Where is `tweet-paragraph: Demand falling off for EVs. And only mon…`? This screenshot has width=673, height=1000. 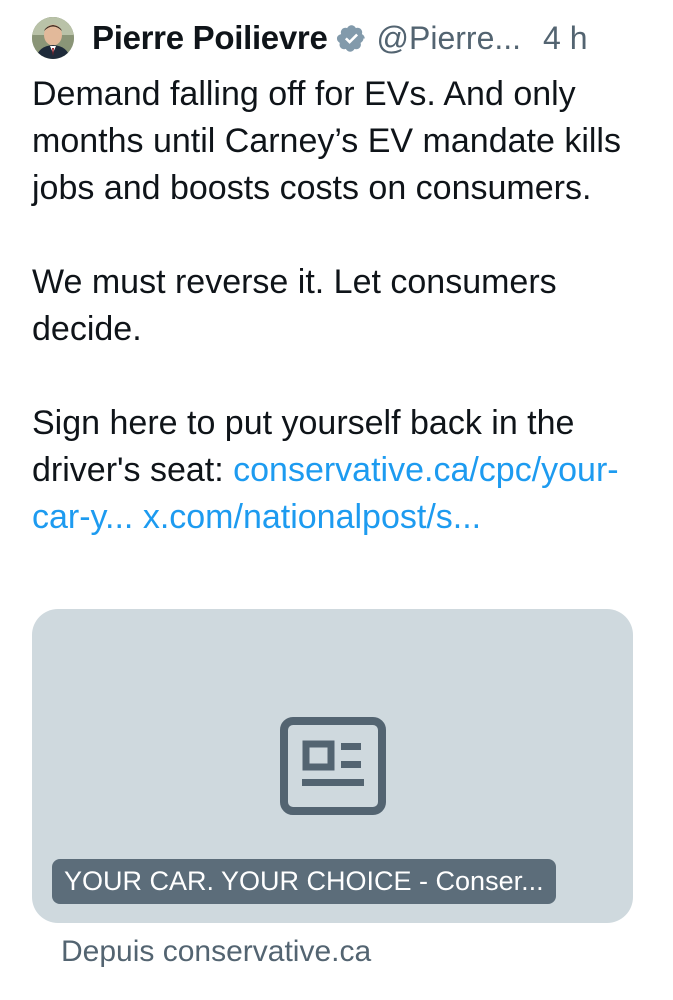
tweet-paragraph: Demand falling off for EVs. And only mon… is located at coordinates (326, 141).